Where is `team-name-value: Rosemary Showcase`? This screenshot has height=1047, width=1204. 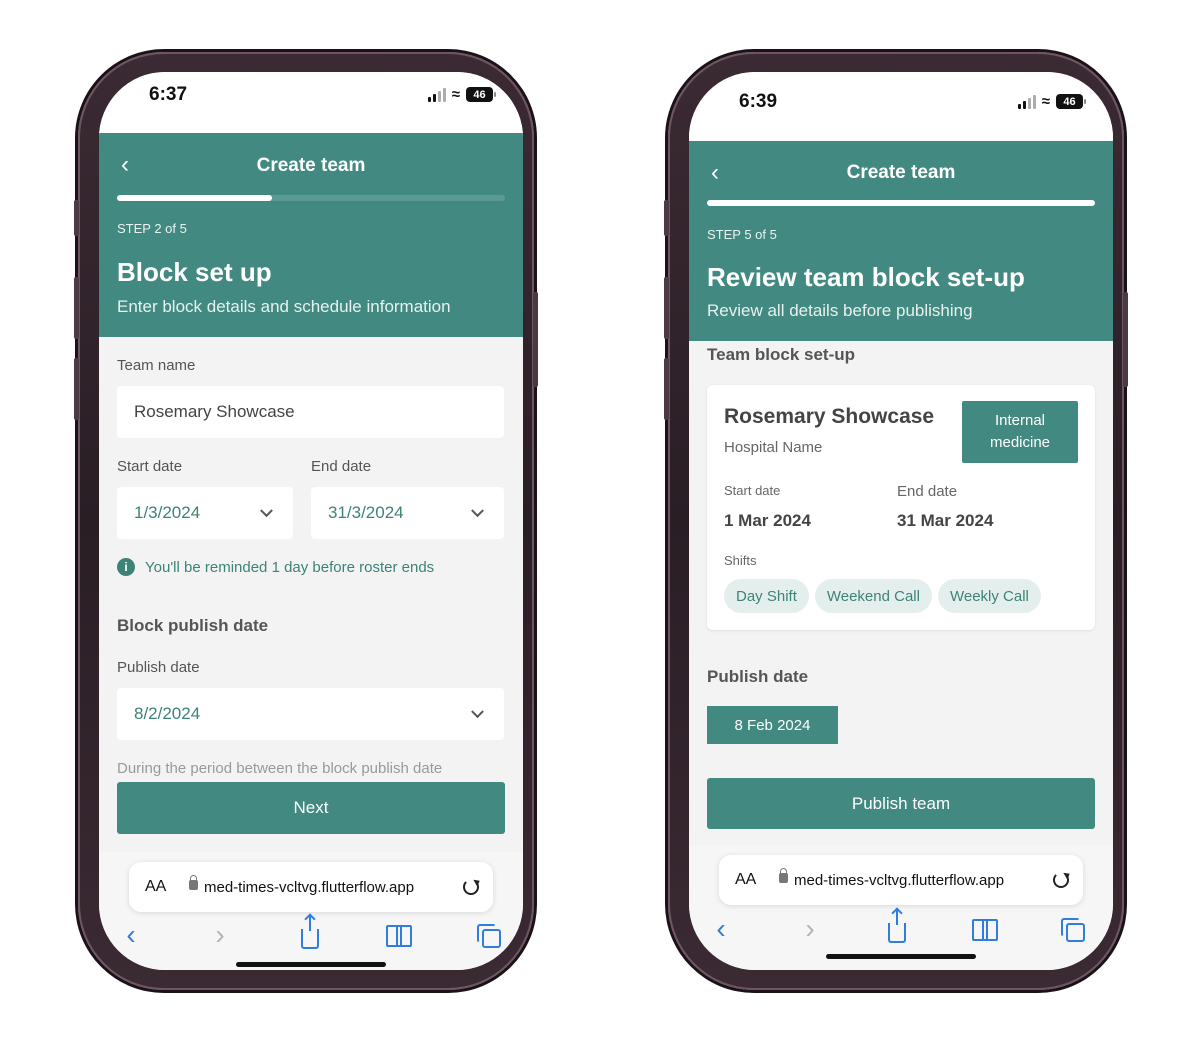
team-name-value: Rosemary Showcase is located at coordinates (214, 411).